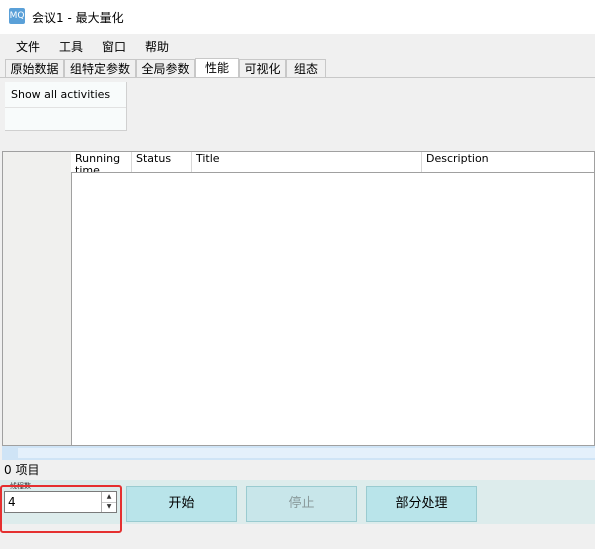 This screenshot has width=595, height=549. I want to click on app-icon: MQ, so click(17, 16).